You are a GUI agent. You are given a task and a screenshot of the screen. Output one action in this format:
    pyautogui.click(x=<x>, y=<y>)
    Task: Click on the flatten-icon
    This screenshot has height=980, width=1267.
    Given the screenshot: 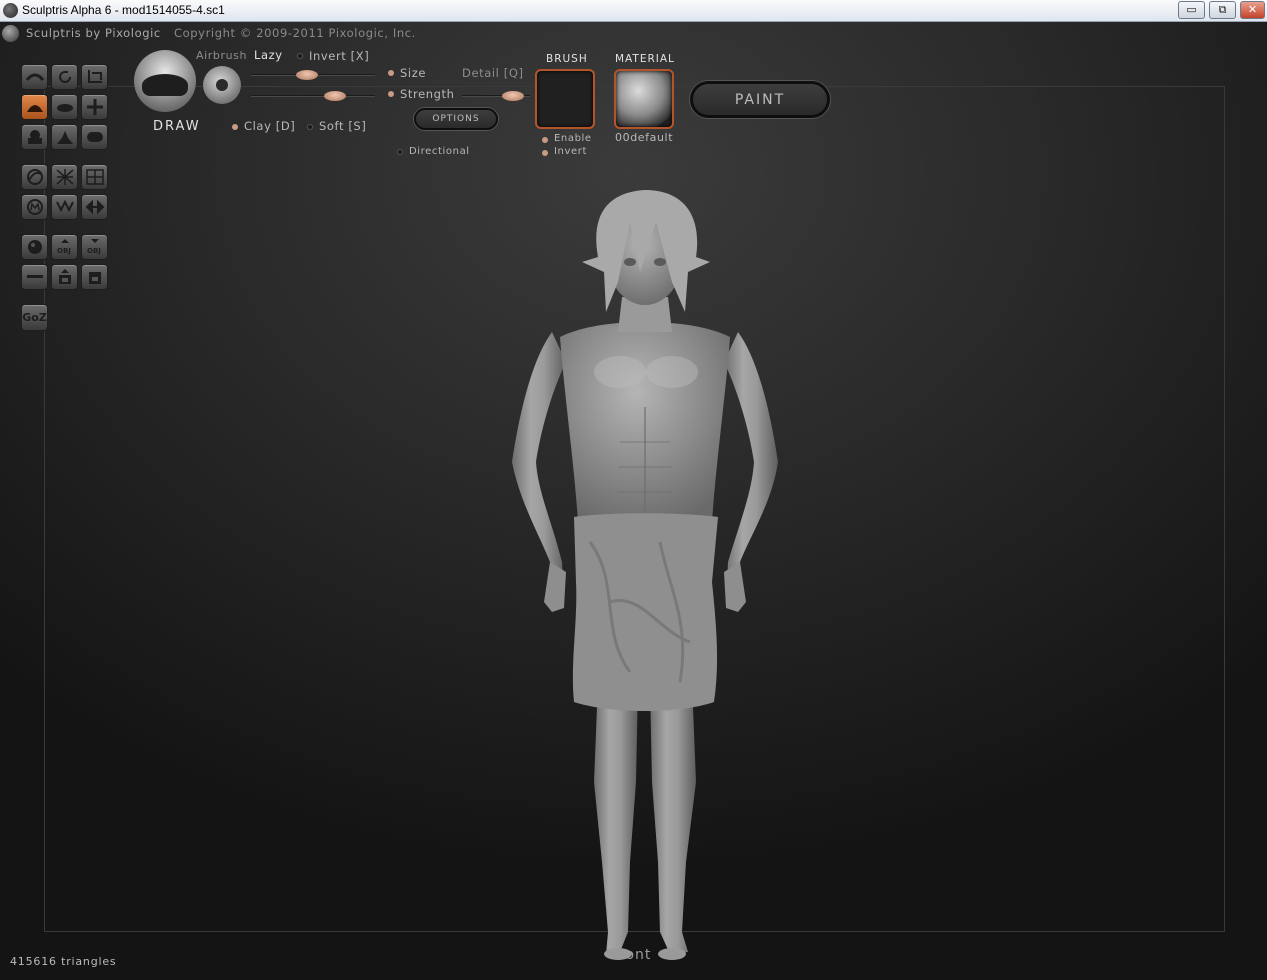 What is the action you would take?
    pyautogui.click(x=64, y=108)
    